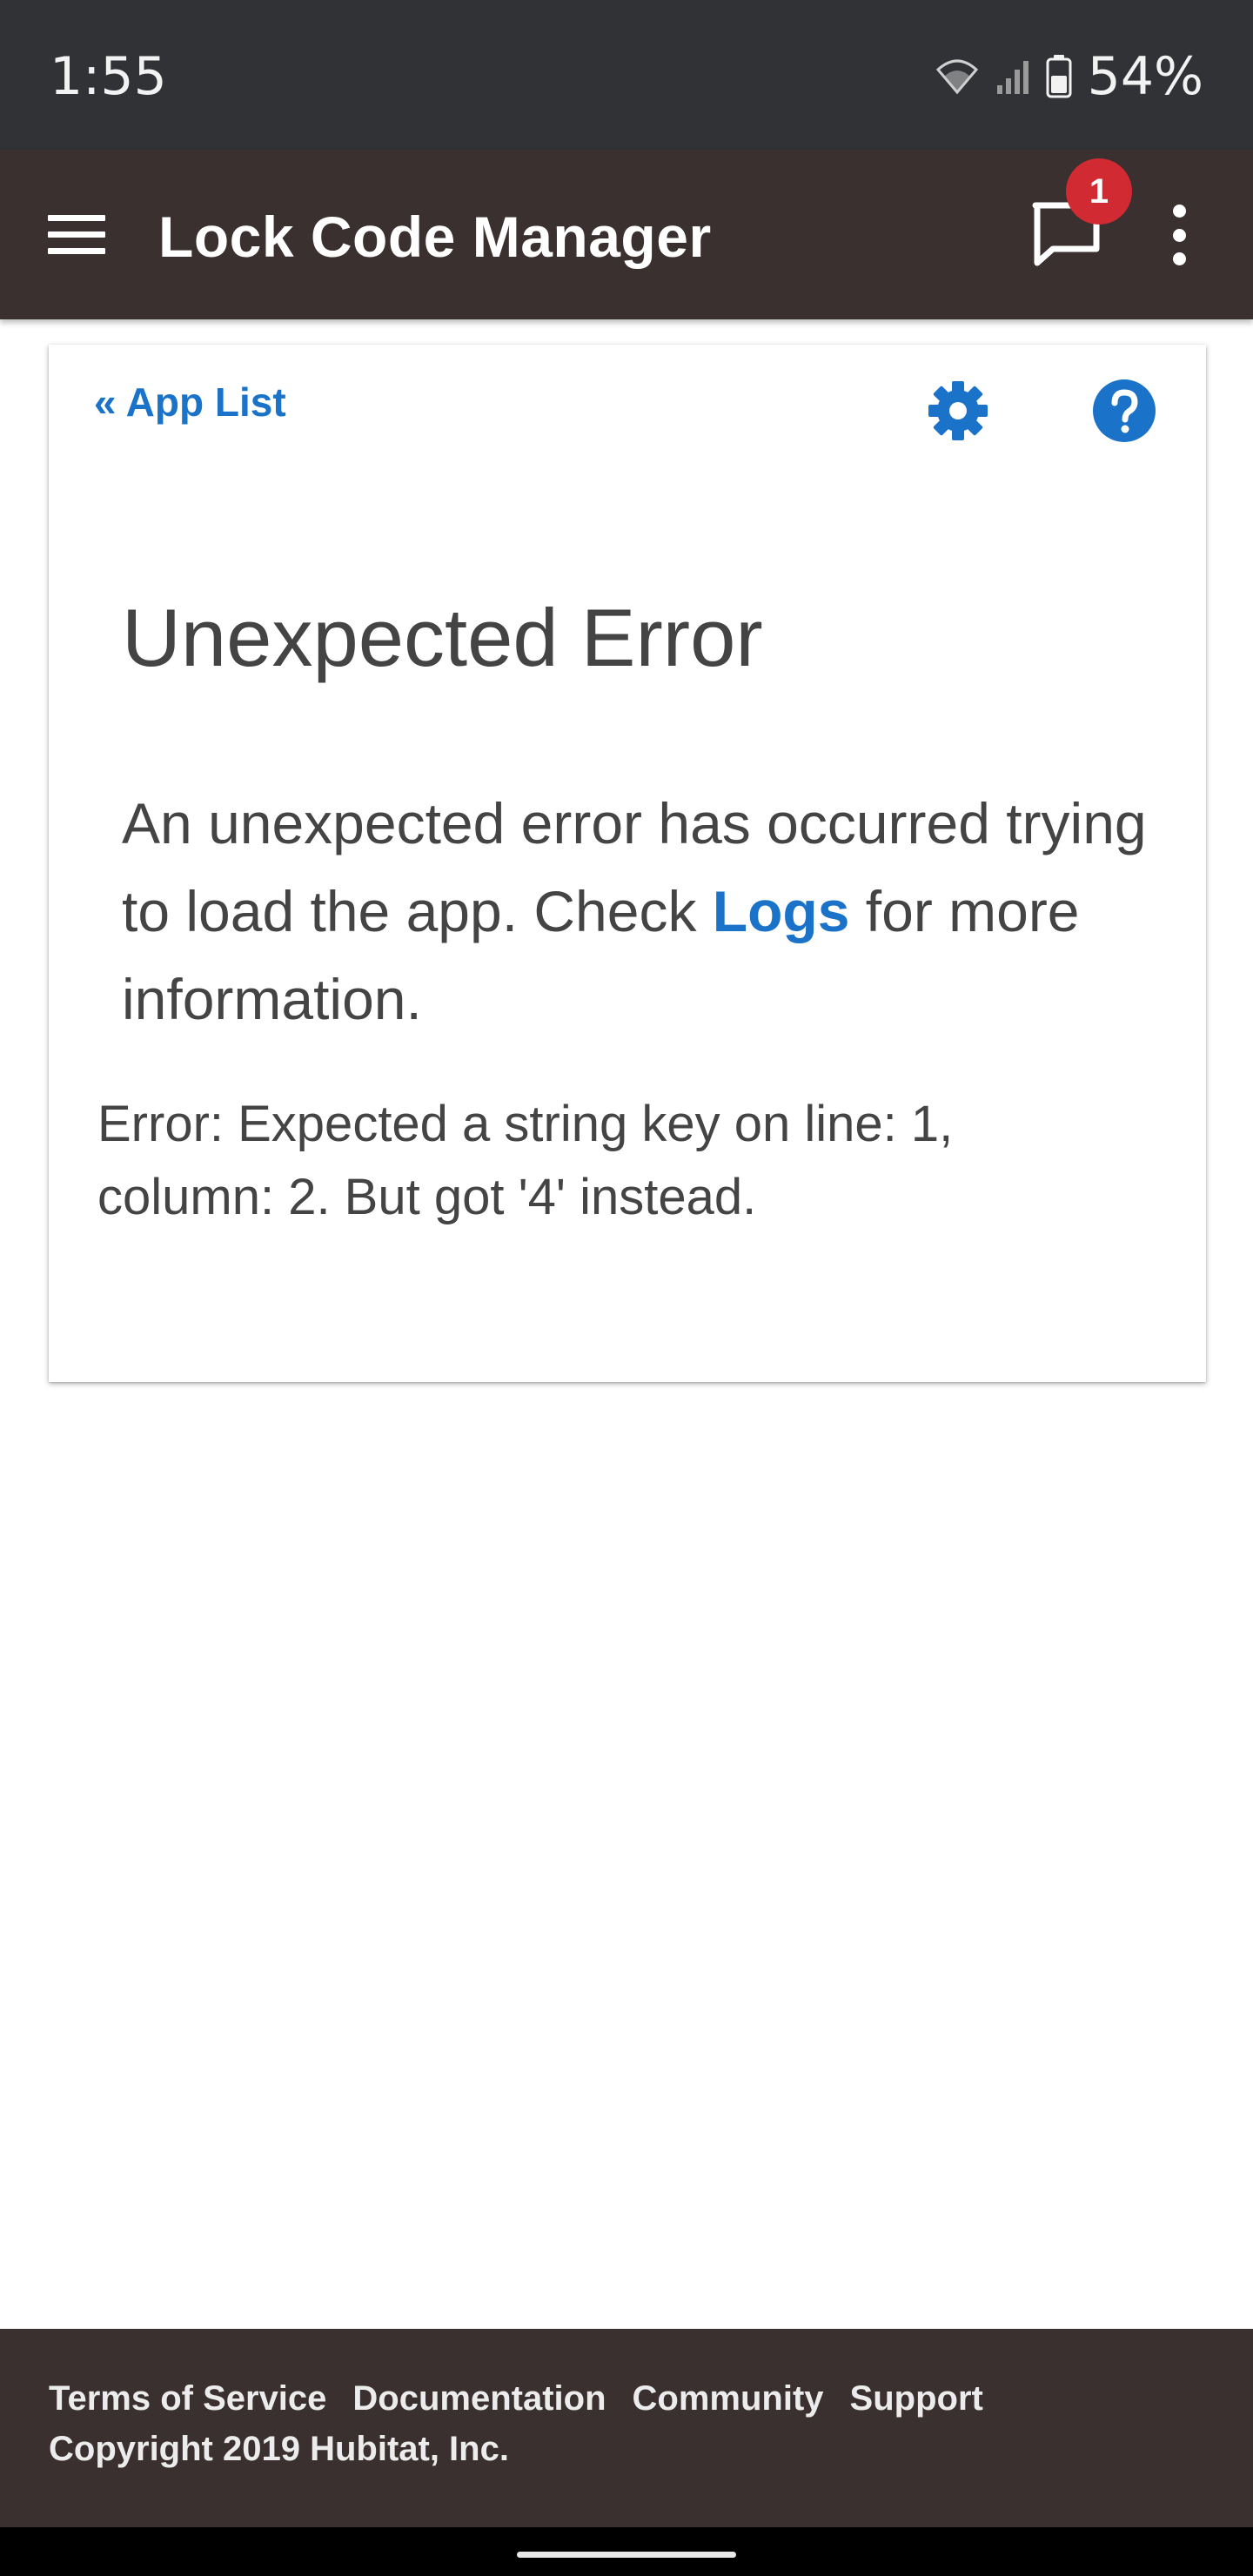 The width and height of the screenshot is (1253, 2576). Describe the element at coordinates (1099, 191) in the screenshot. I see `notification-badge: 1` at that location.